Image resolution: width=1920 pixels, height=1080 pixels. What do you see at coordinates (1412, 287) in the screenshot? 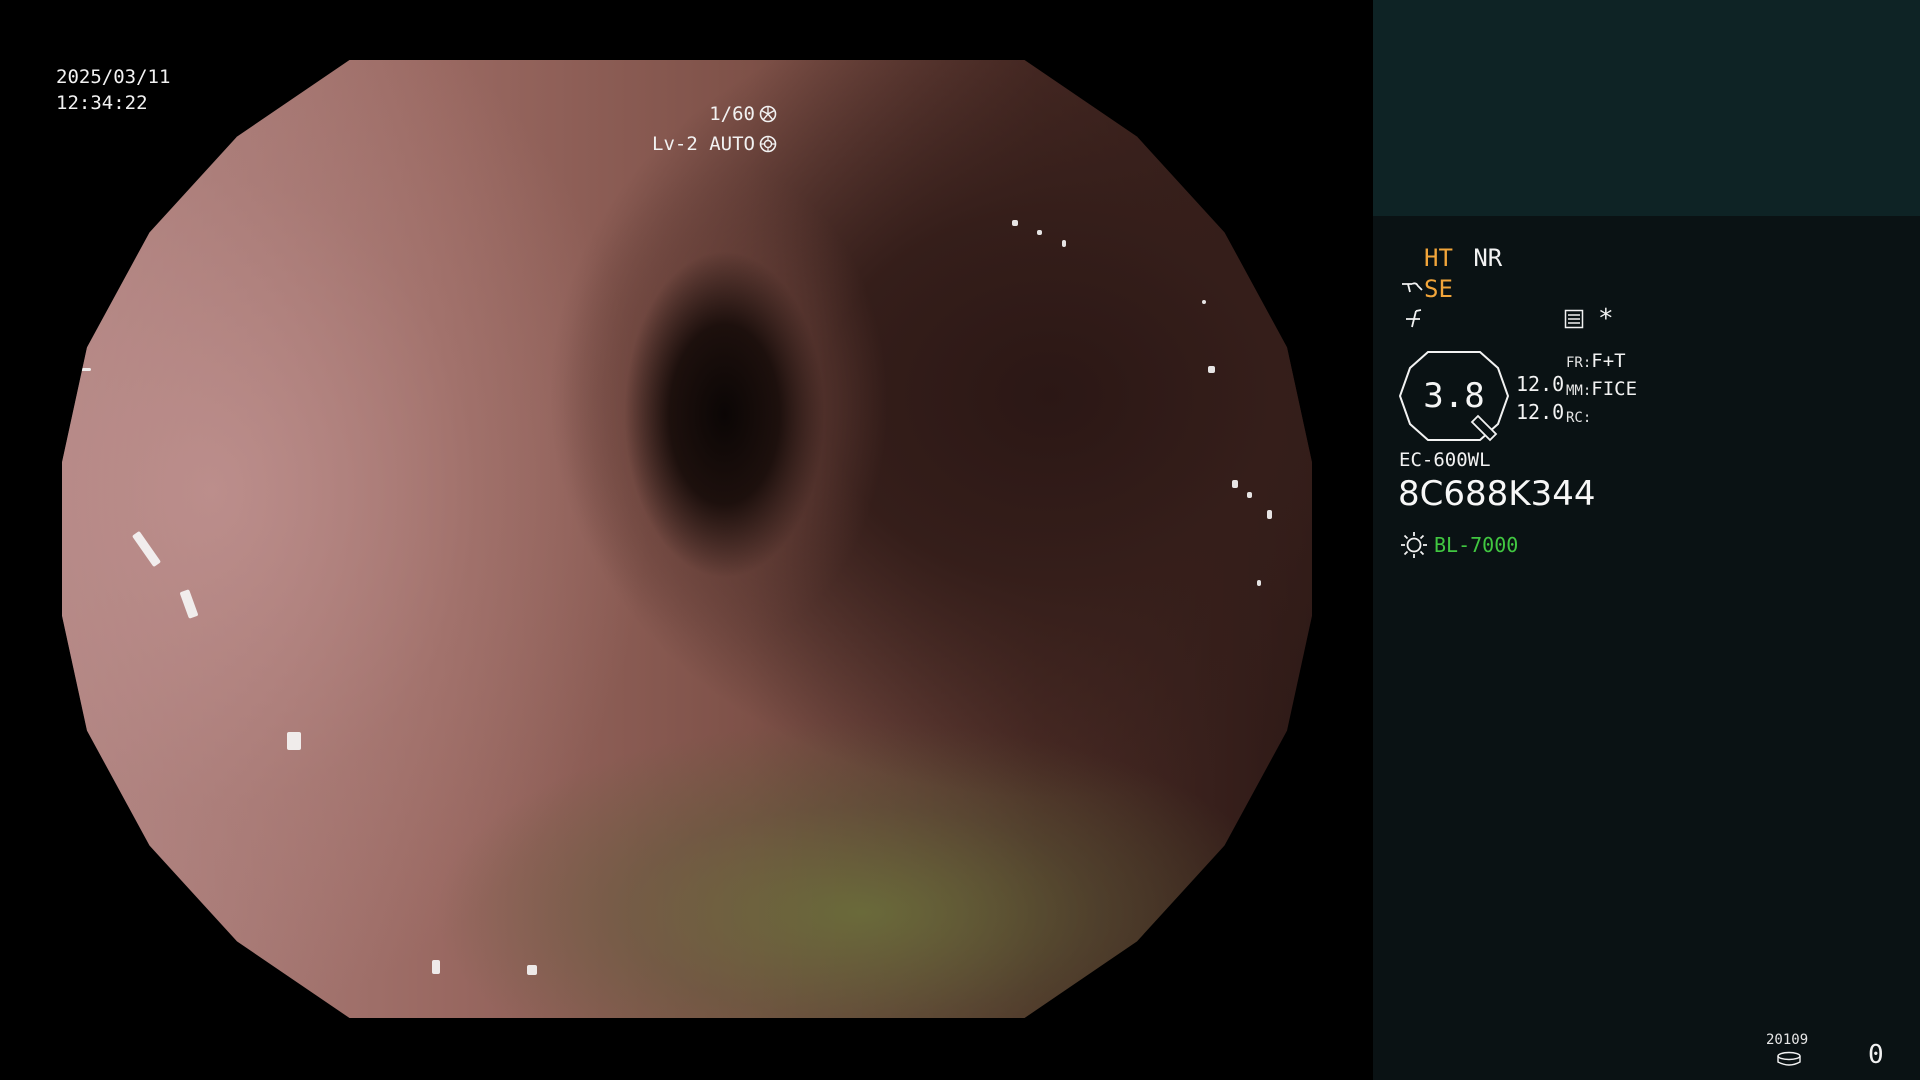
I see `structure-enhance-icon` at bounding box center [1412, 287].